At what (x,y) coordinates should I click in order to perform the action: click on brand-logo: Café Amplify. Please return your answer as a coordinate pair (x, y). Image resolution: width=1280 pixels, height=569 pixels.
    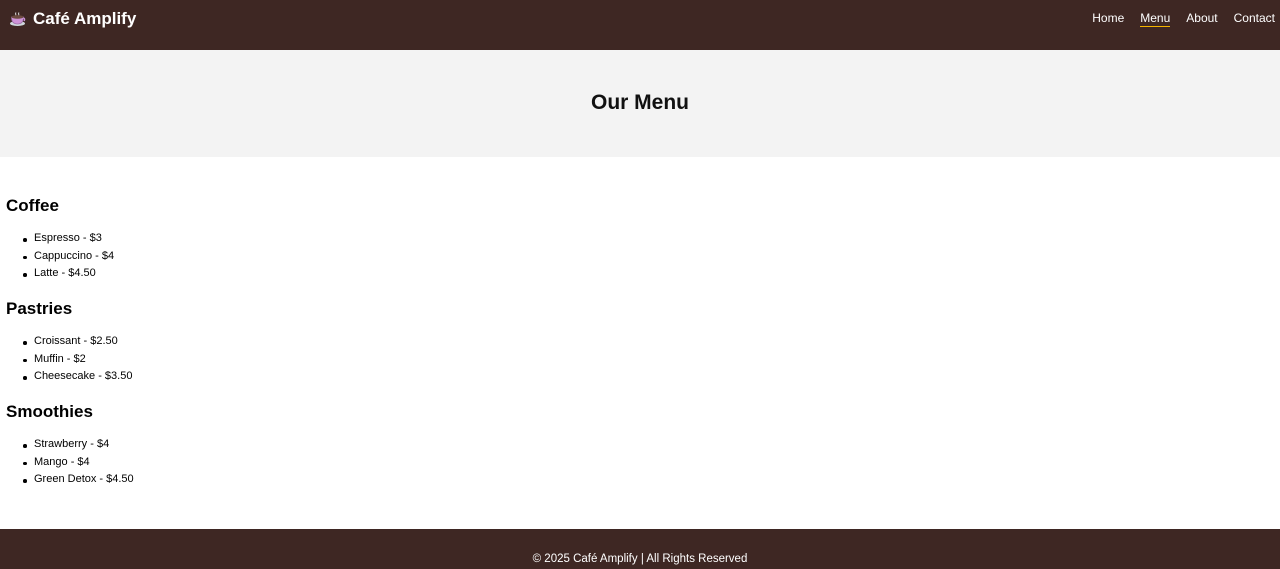
    Looking at the image, I should click on (72, 19).